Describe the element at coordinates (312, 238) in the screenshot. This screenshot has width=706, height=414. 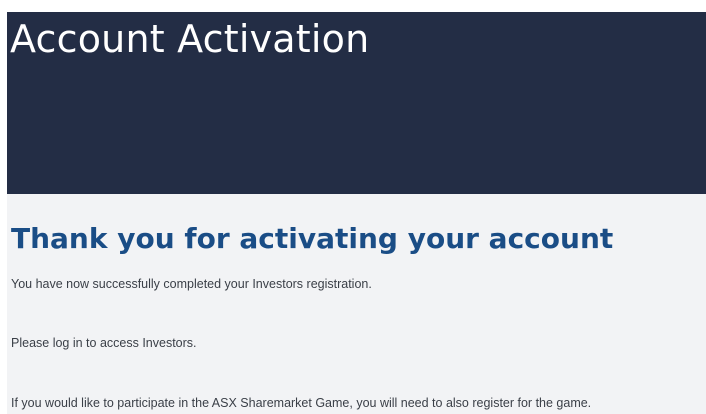
I see `confirmation-heading: Thank you for activating your account` at that location.